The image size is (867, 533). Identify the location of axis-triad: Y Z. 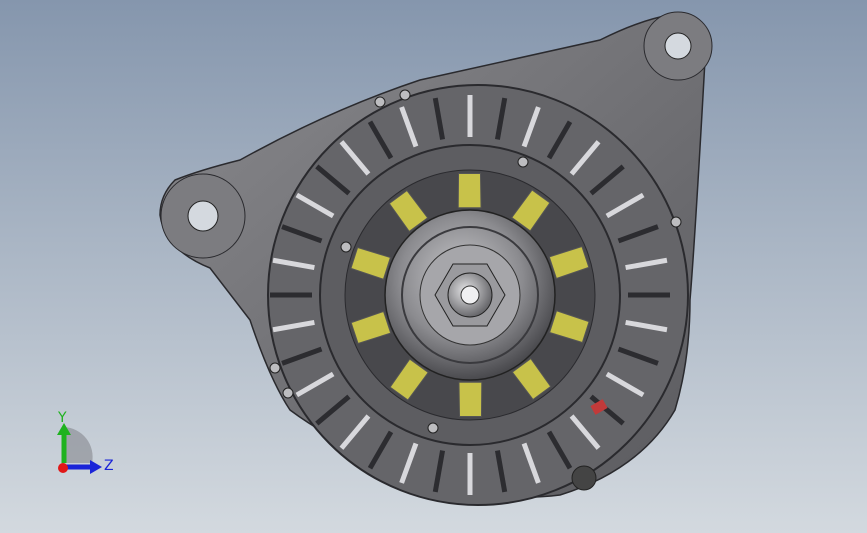
(85, 442).